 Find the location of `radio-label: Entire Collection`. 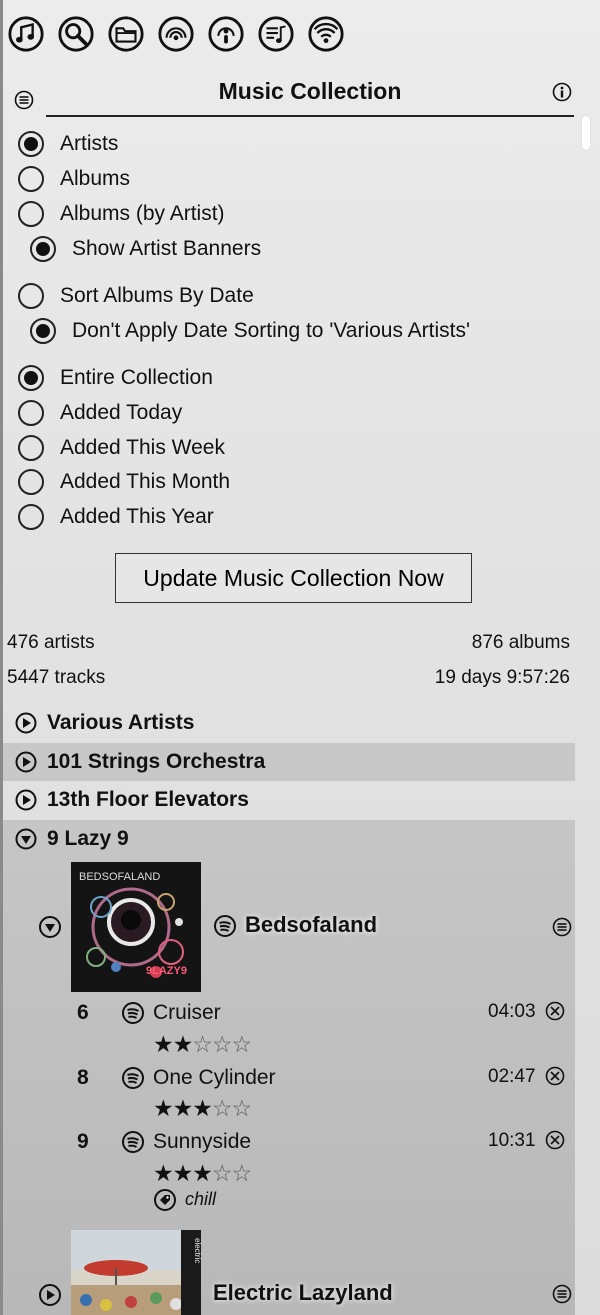

radio-label: Entire Collection is located at coordinates (136, 377).